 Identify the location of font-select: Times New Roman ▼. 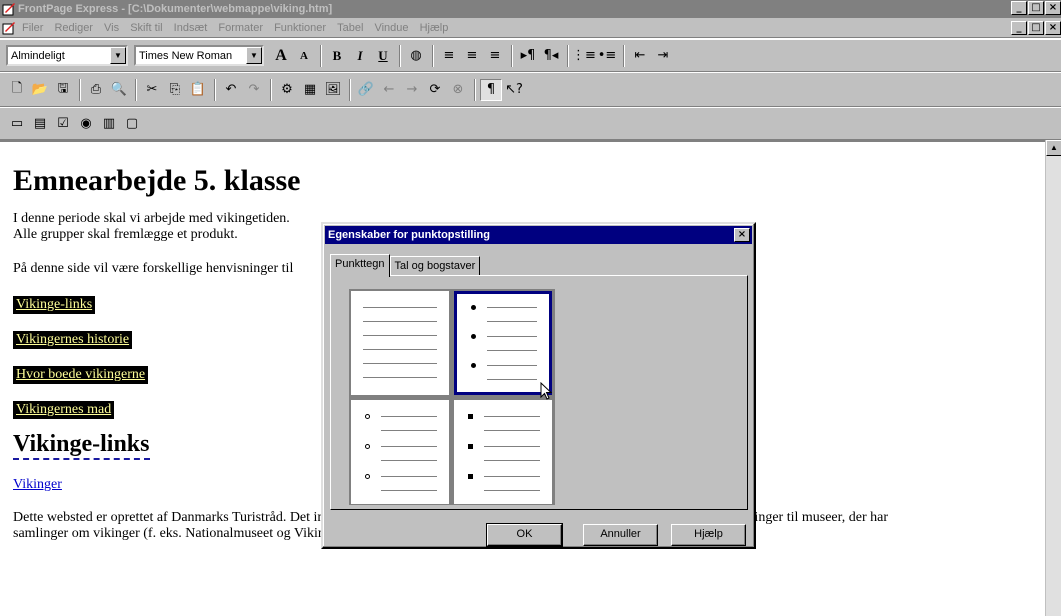
(199, 55).